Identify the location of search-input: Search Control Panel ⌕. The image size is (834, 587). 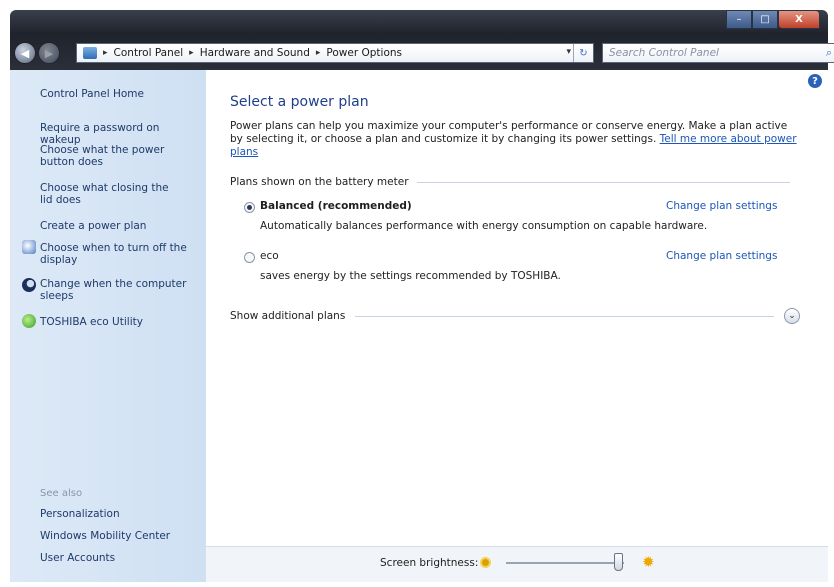
(718, 53).